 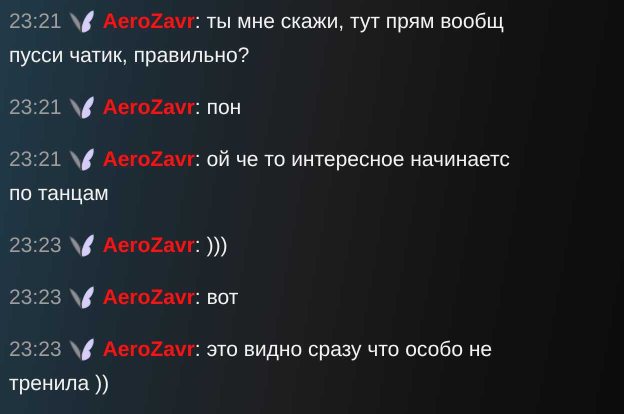 I want to click on message-text: пусси чатик, правильно?, so click(x=129, y=56).